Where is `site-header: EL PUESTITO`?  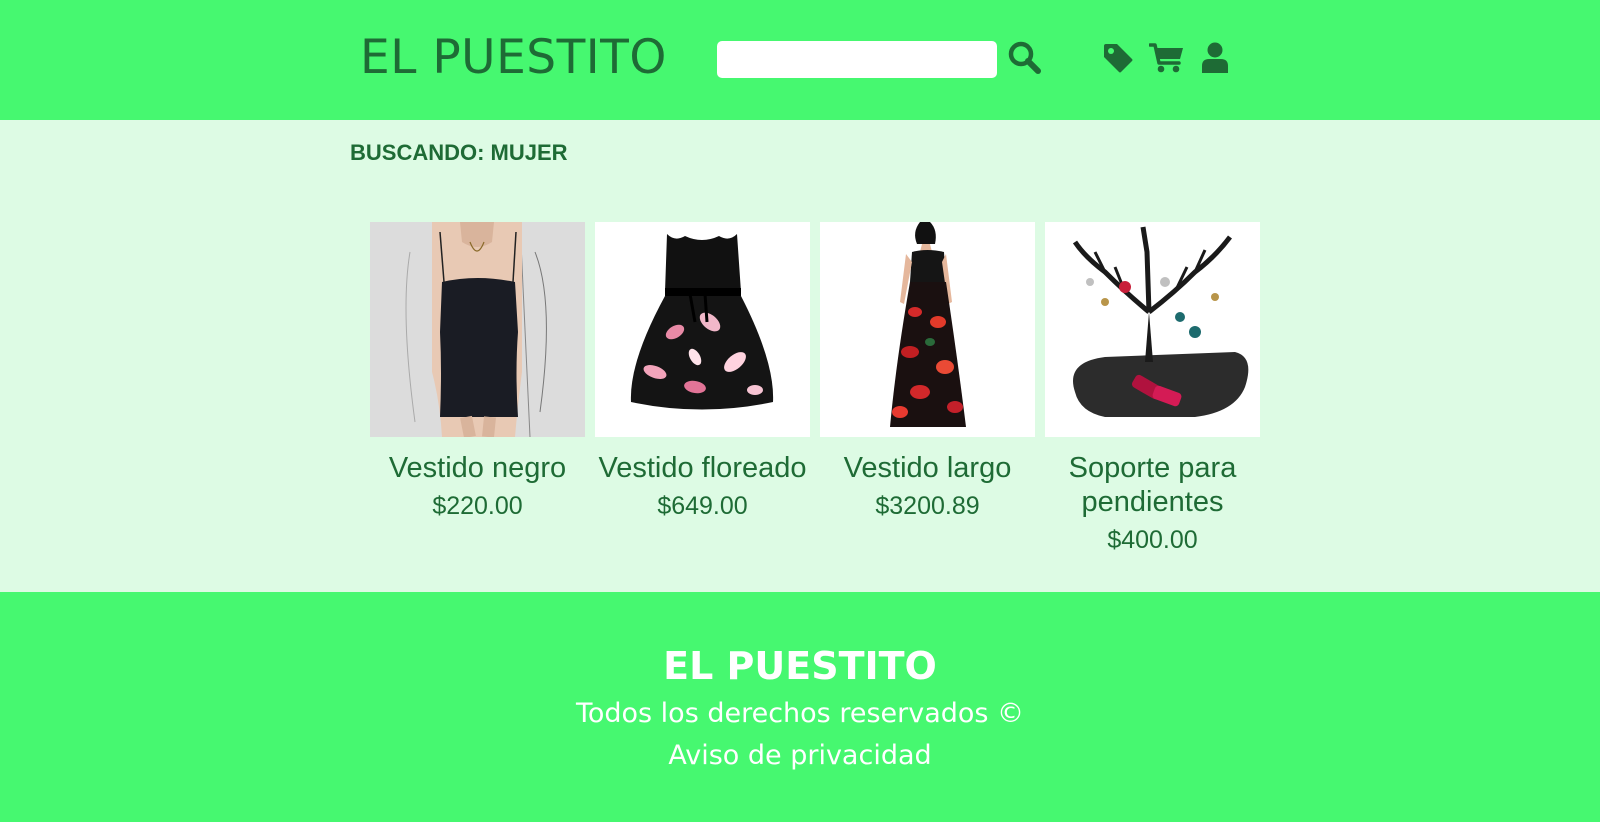 site-header: EL PUESTITO is located at coordinates (800, 60).